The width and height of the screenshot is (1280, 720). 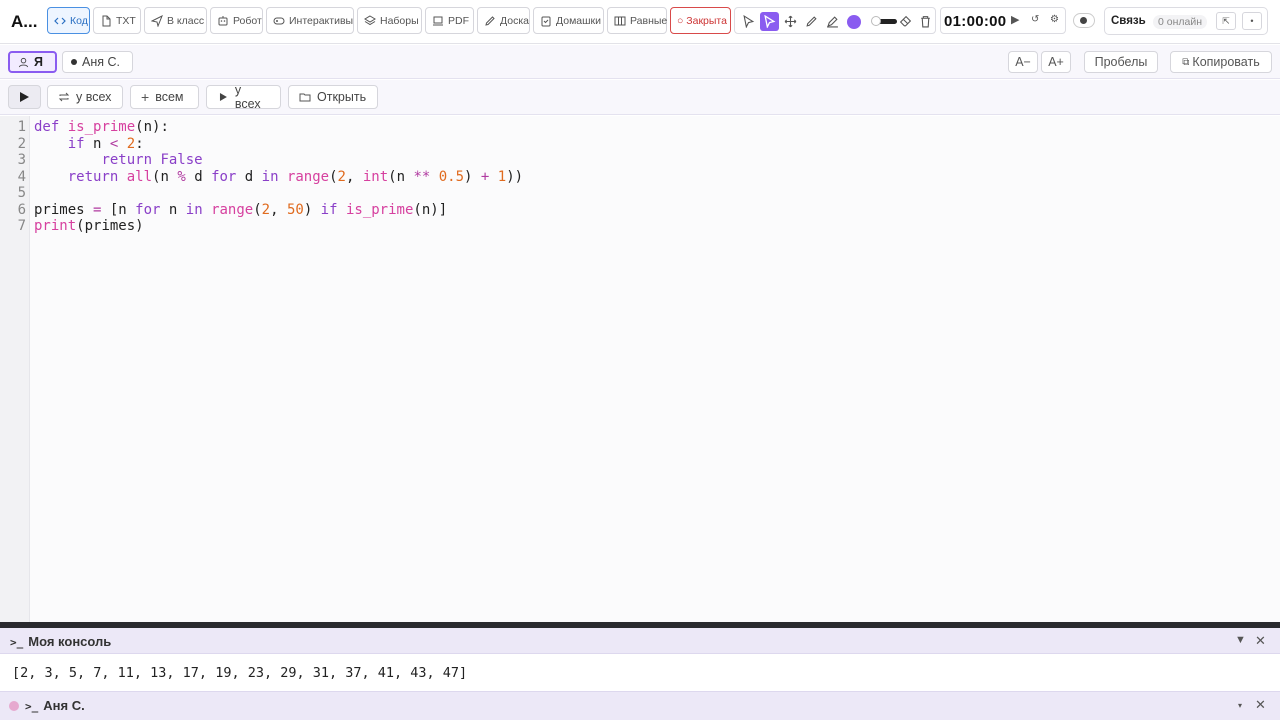 I want to click on tab-board-label: Доска, so click(x=514, y=20).